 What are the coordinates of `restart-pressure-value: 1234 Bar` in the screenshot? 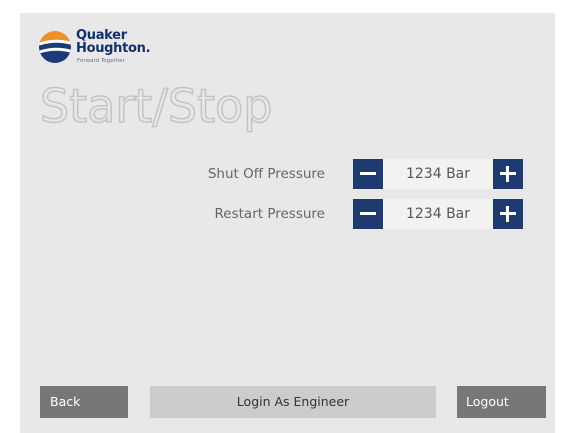 It's located at (438, 214).